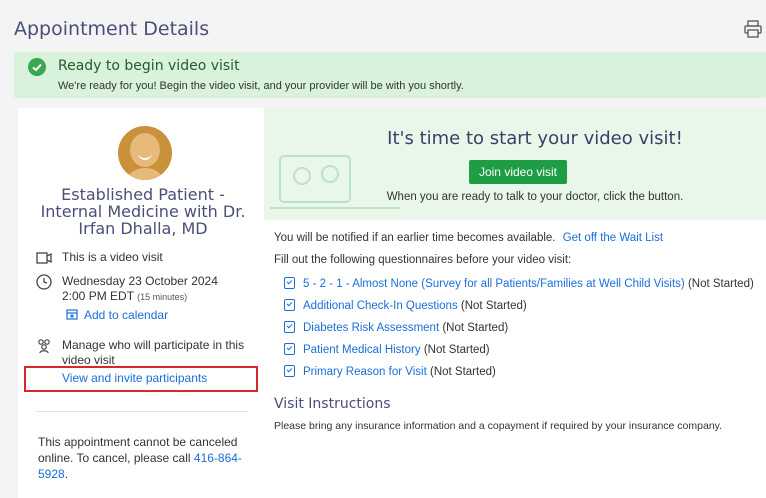  Describe the element at coordinates (753, 29) in the screenshot. I see `print-icon` at that location.